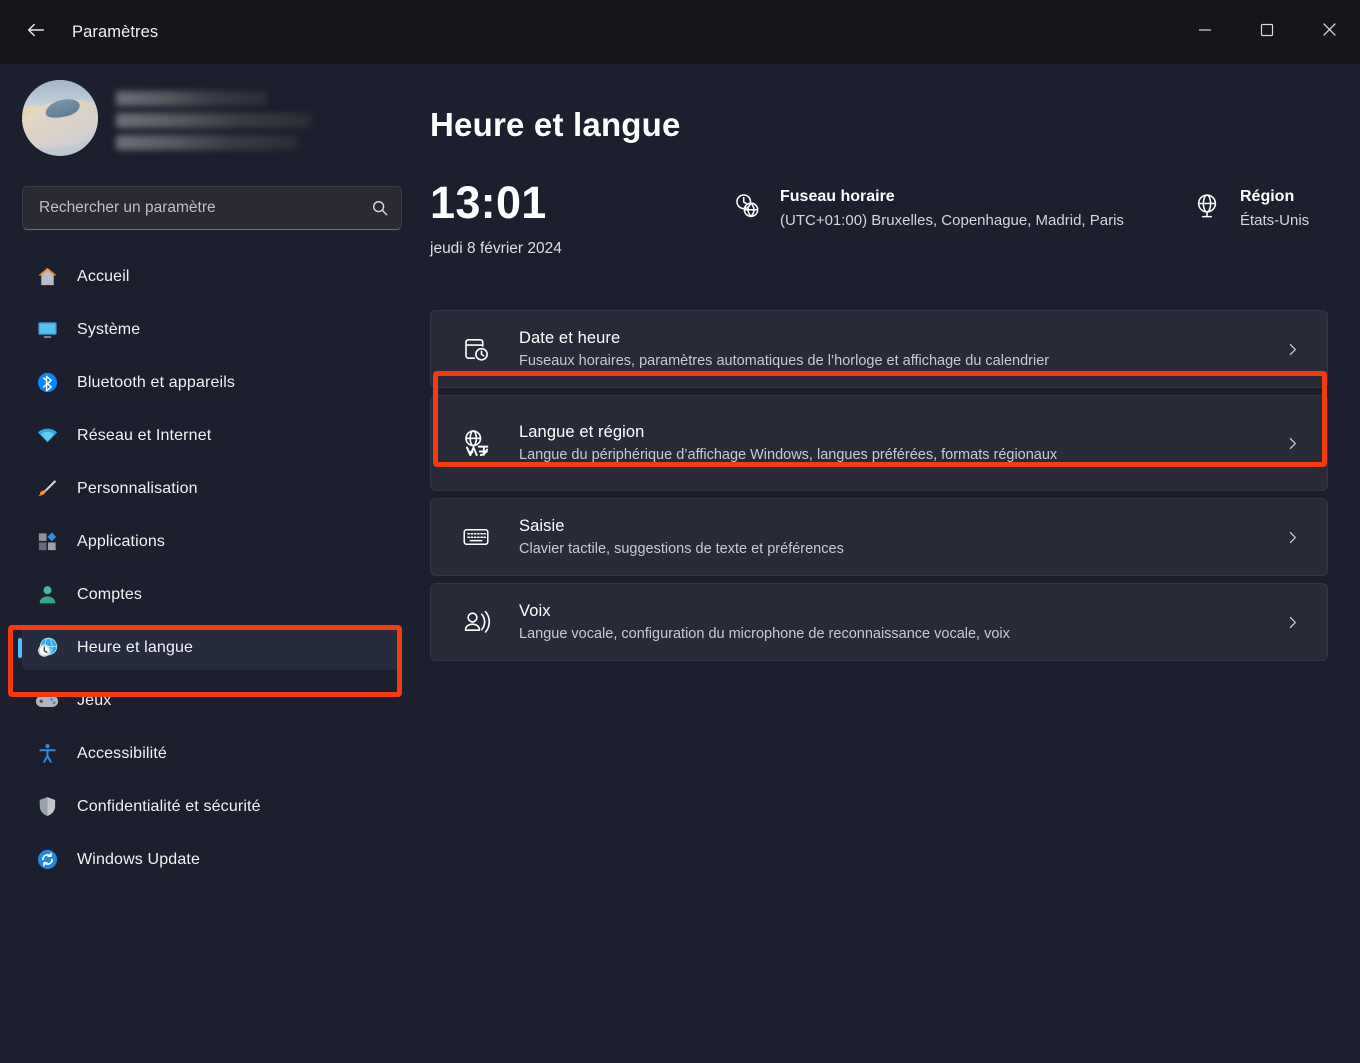 The height and width of the screenshot is (1063, 1360). Describe the element at coordinates (1275, 220) in the screenshot. I see `region-value: États-Unis` at that location.